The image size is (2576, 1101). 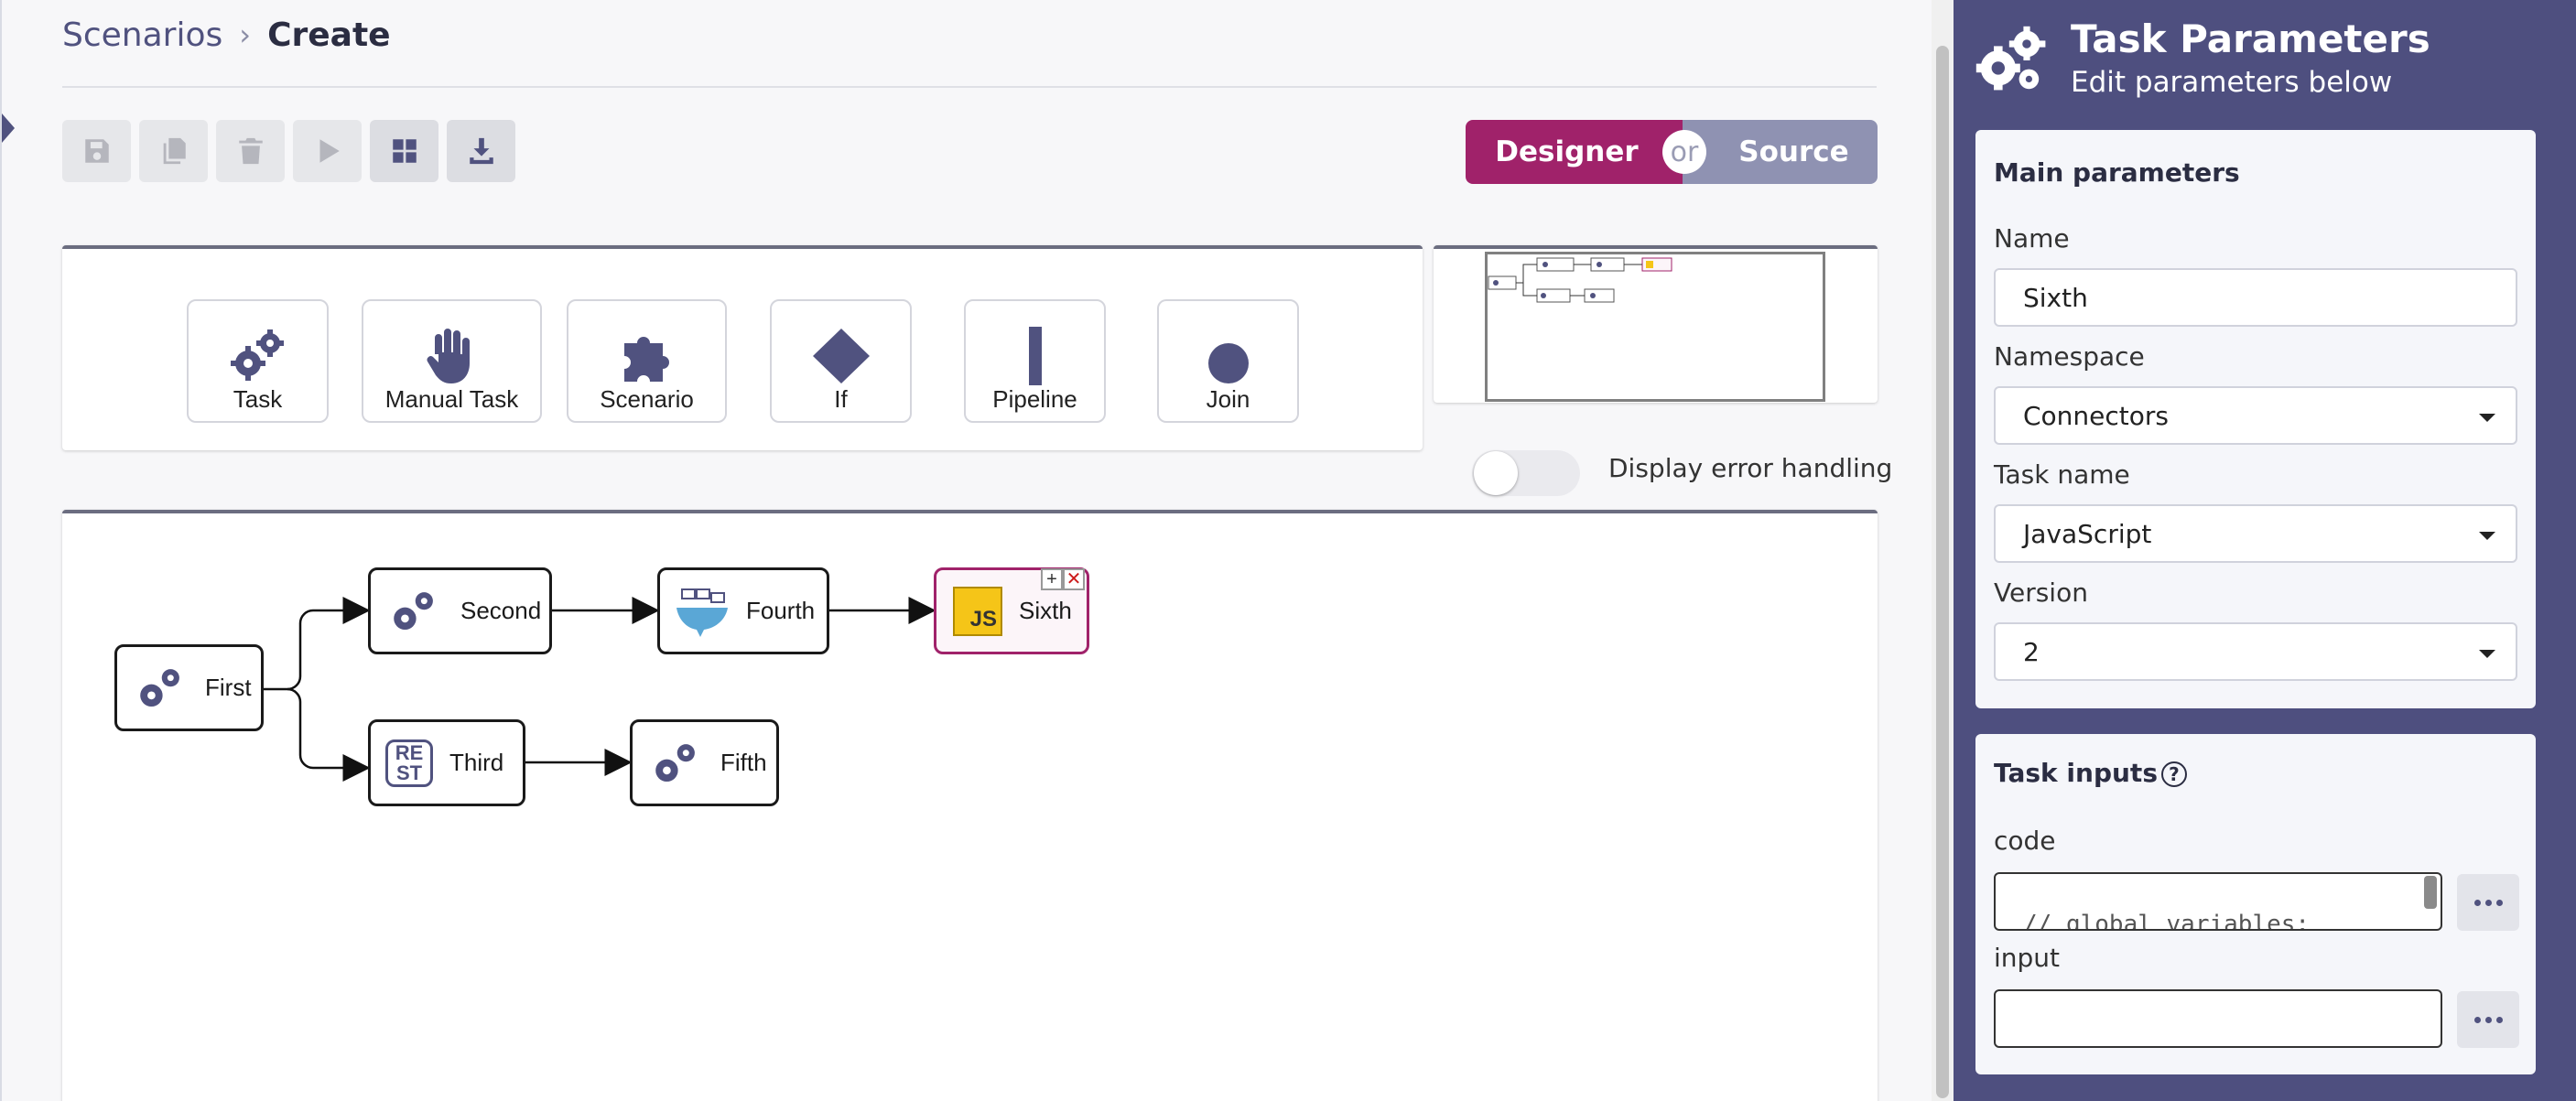 What do you see at coordinates (983, 618) in the screenshot?
I see `js-icon-text: JS` at bounding box center [983, 618].